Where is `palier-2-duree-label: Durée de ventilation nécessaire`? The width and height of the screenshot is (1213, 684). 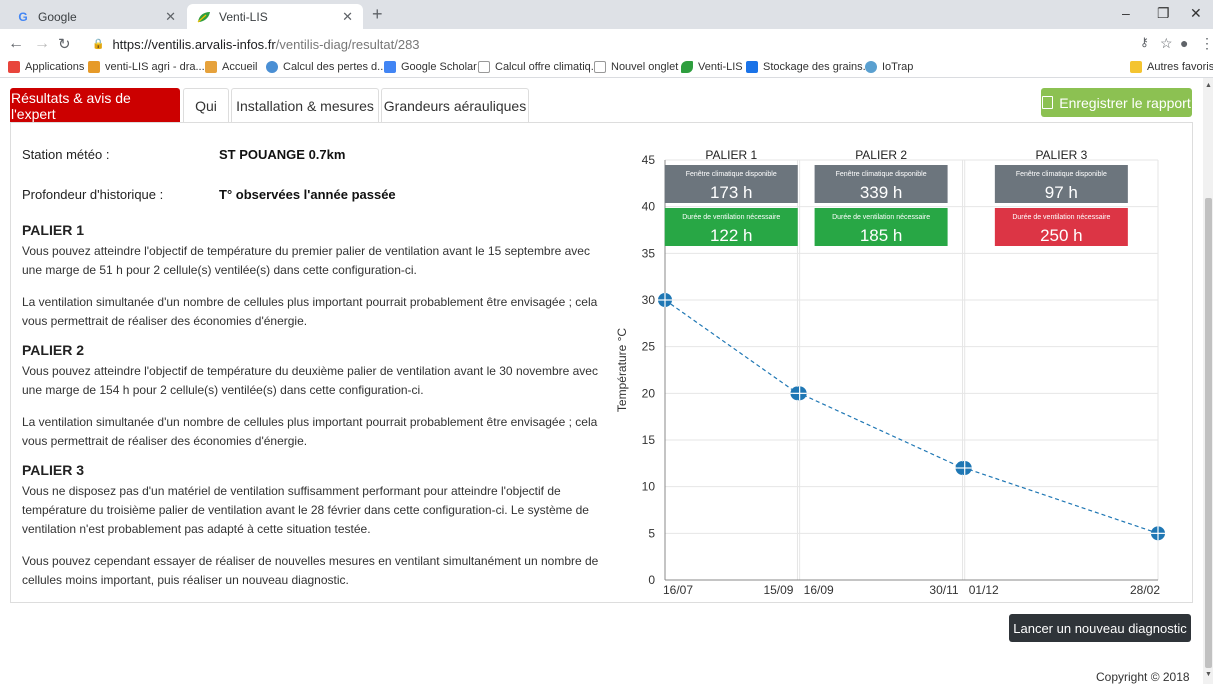 palier-2-duree-label: Durée de ventilation nécessaire is located at coordinates (881, 217).